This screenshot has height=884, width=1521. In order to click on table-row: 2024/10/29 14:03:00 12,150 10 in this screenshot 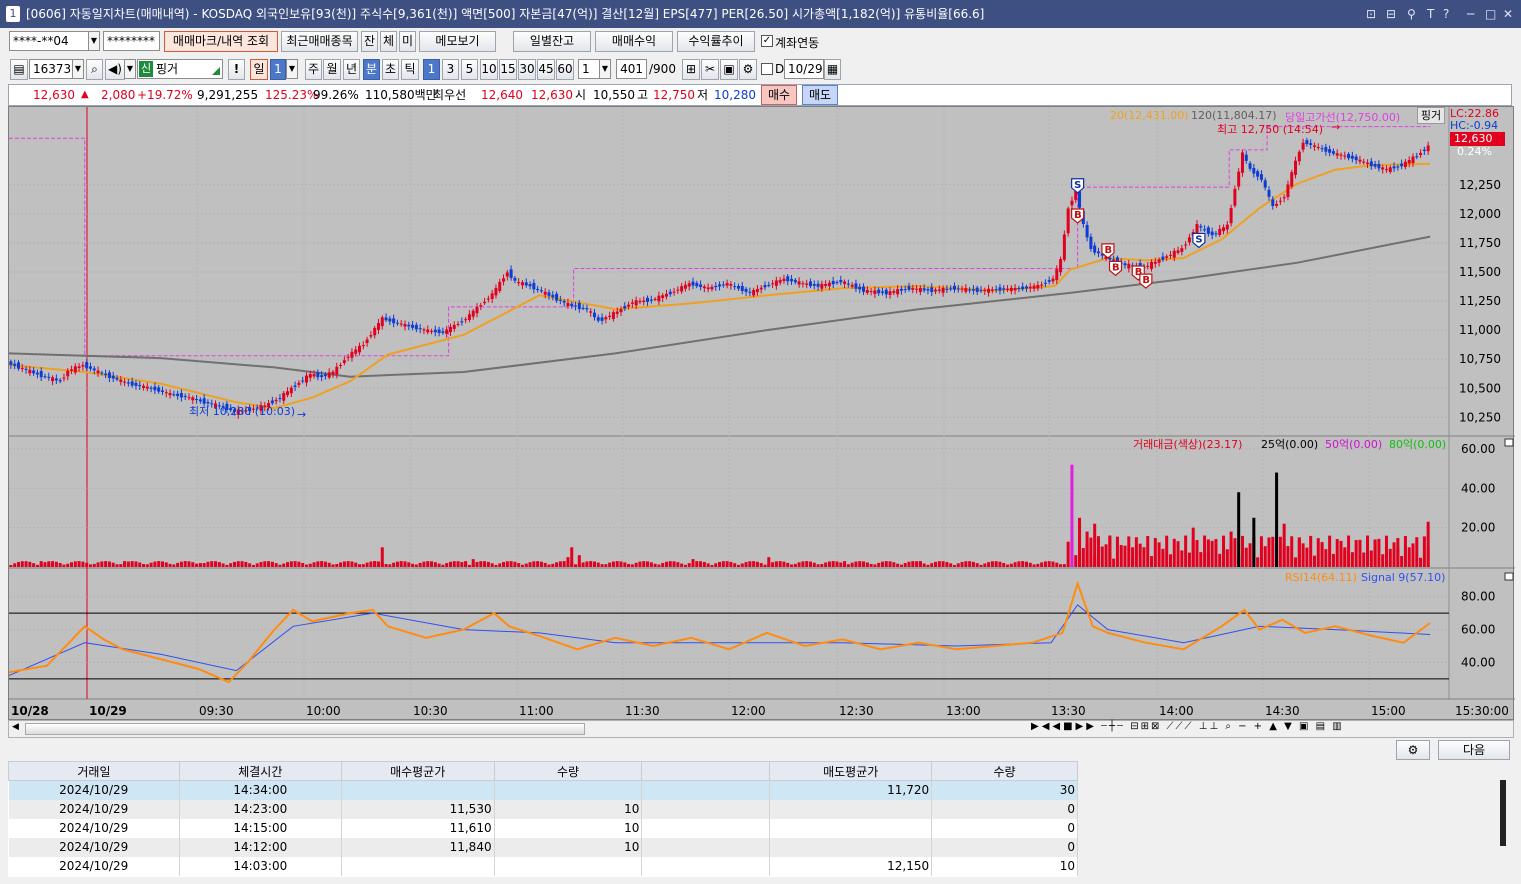, I will do `click(543, 866)`.